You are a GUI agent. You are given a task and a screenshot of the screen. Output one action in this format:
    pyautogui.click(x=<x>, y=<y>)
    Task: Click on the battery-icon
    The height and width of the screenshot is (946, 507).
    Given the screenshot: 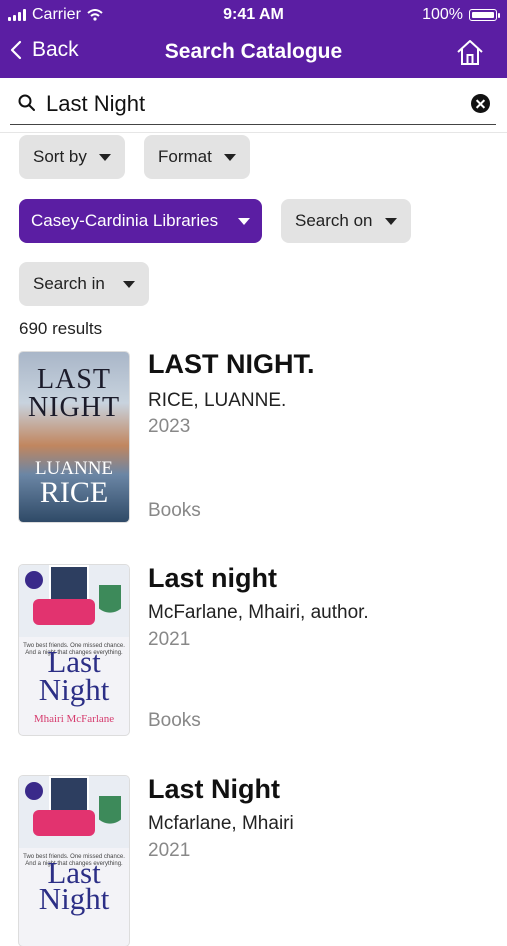 What is the action you would take?
    pyautogui.click(x=484, y=15)
    